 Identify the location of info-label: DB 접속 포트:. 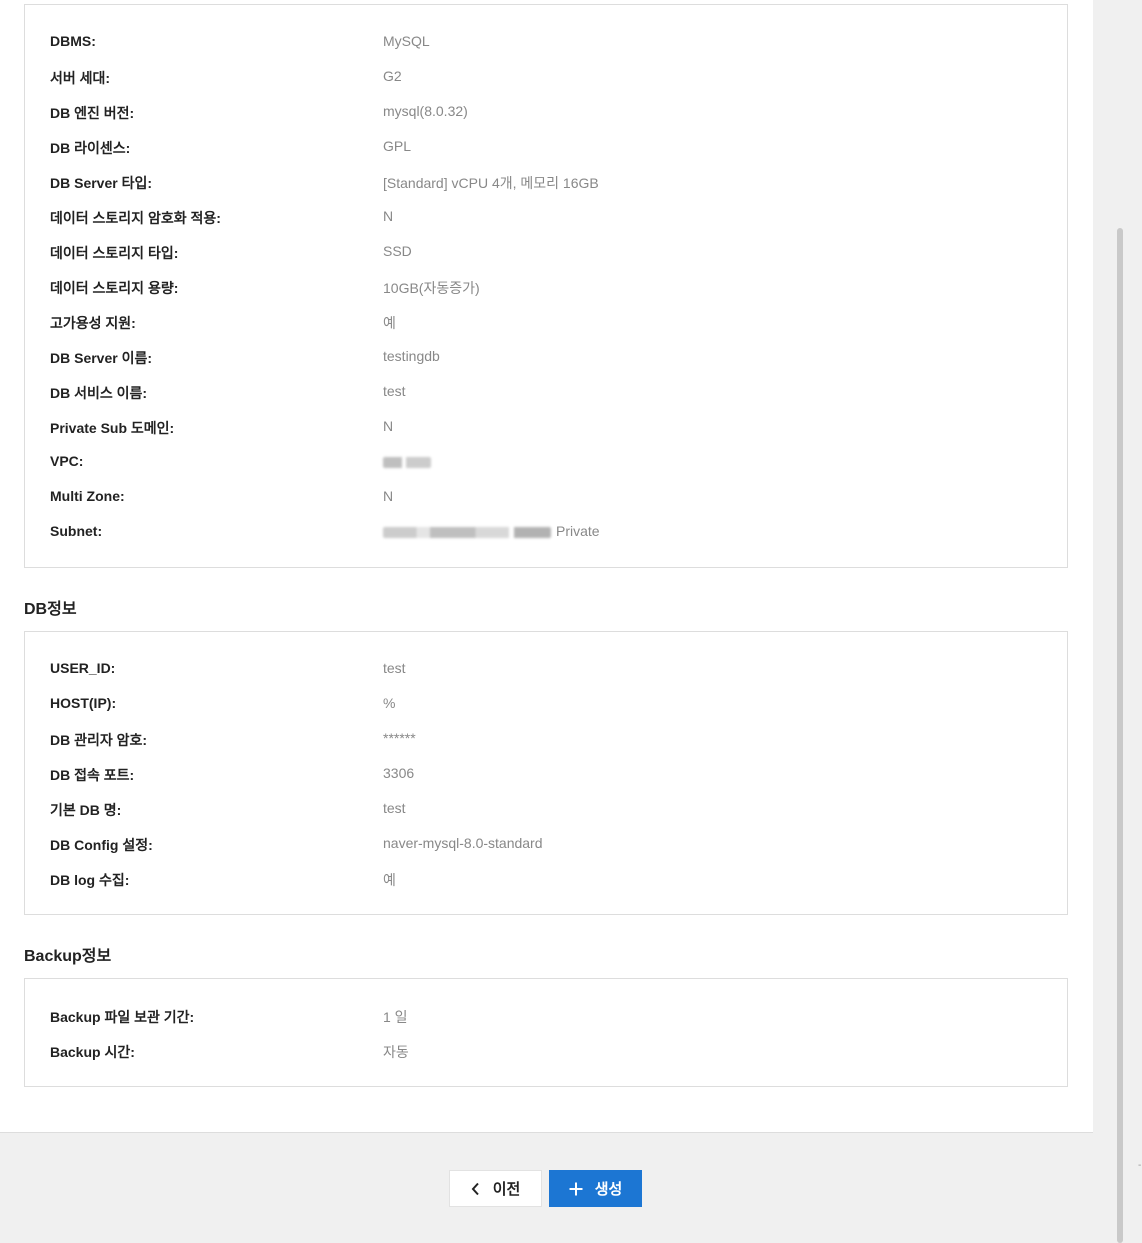
(92, 775).